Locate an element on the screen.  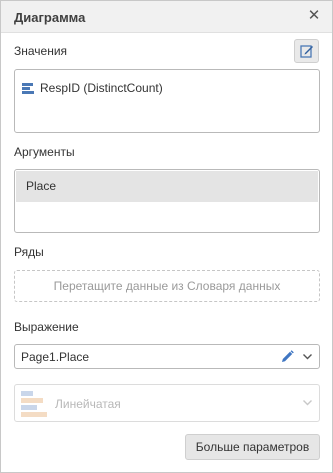
panel-title: Диаграмма is located at coordinates (50, 17).